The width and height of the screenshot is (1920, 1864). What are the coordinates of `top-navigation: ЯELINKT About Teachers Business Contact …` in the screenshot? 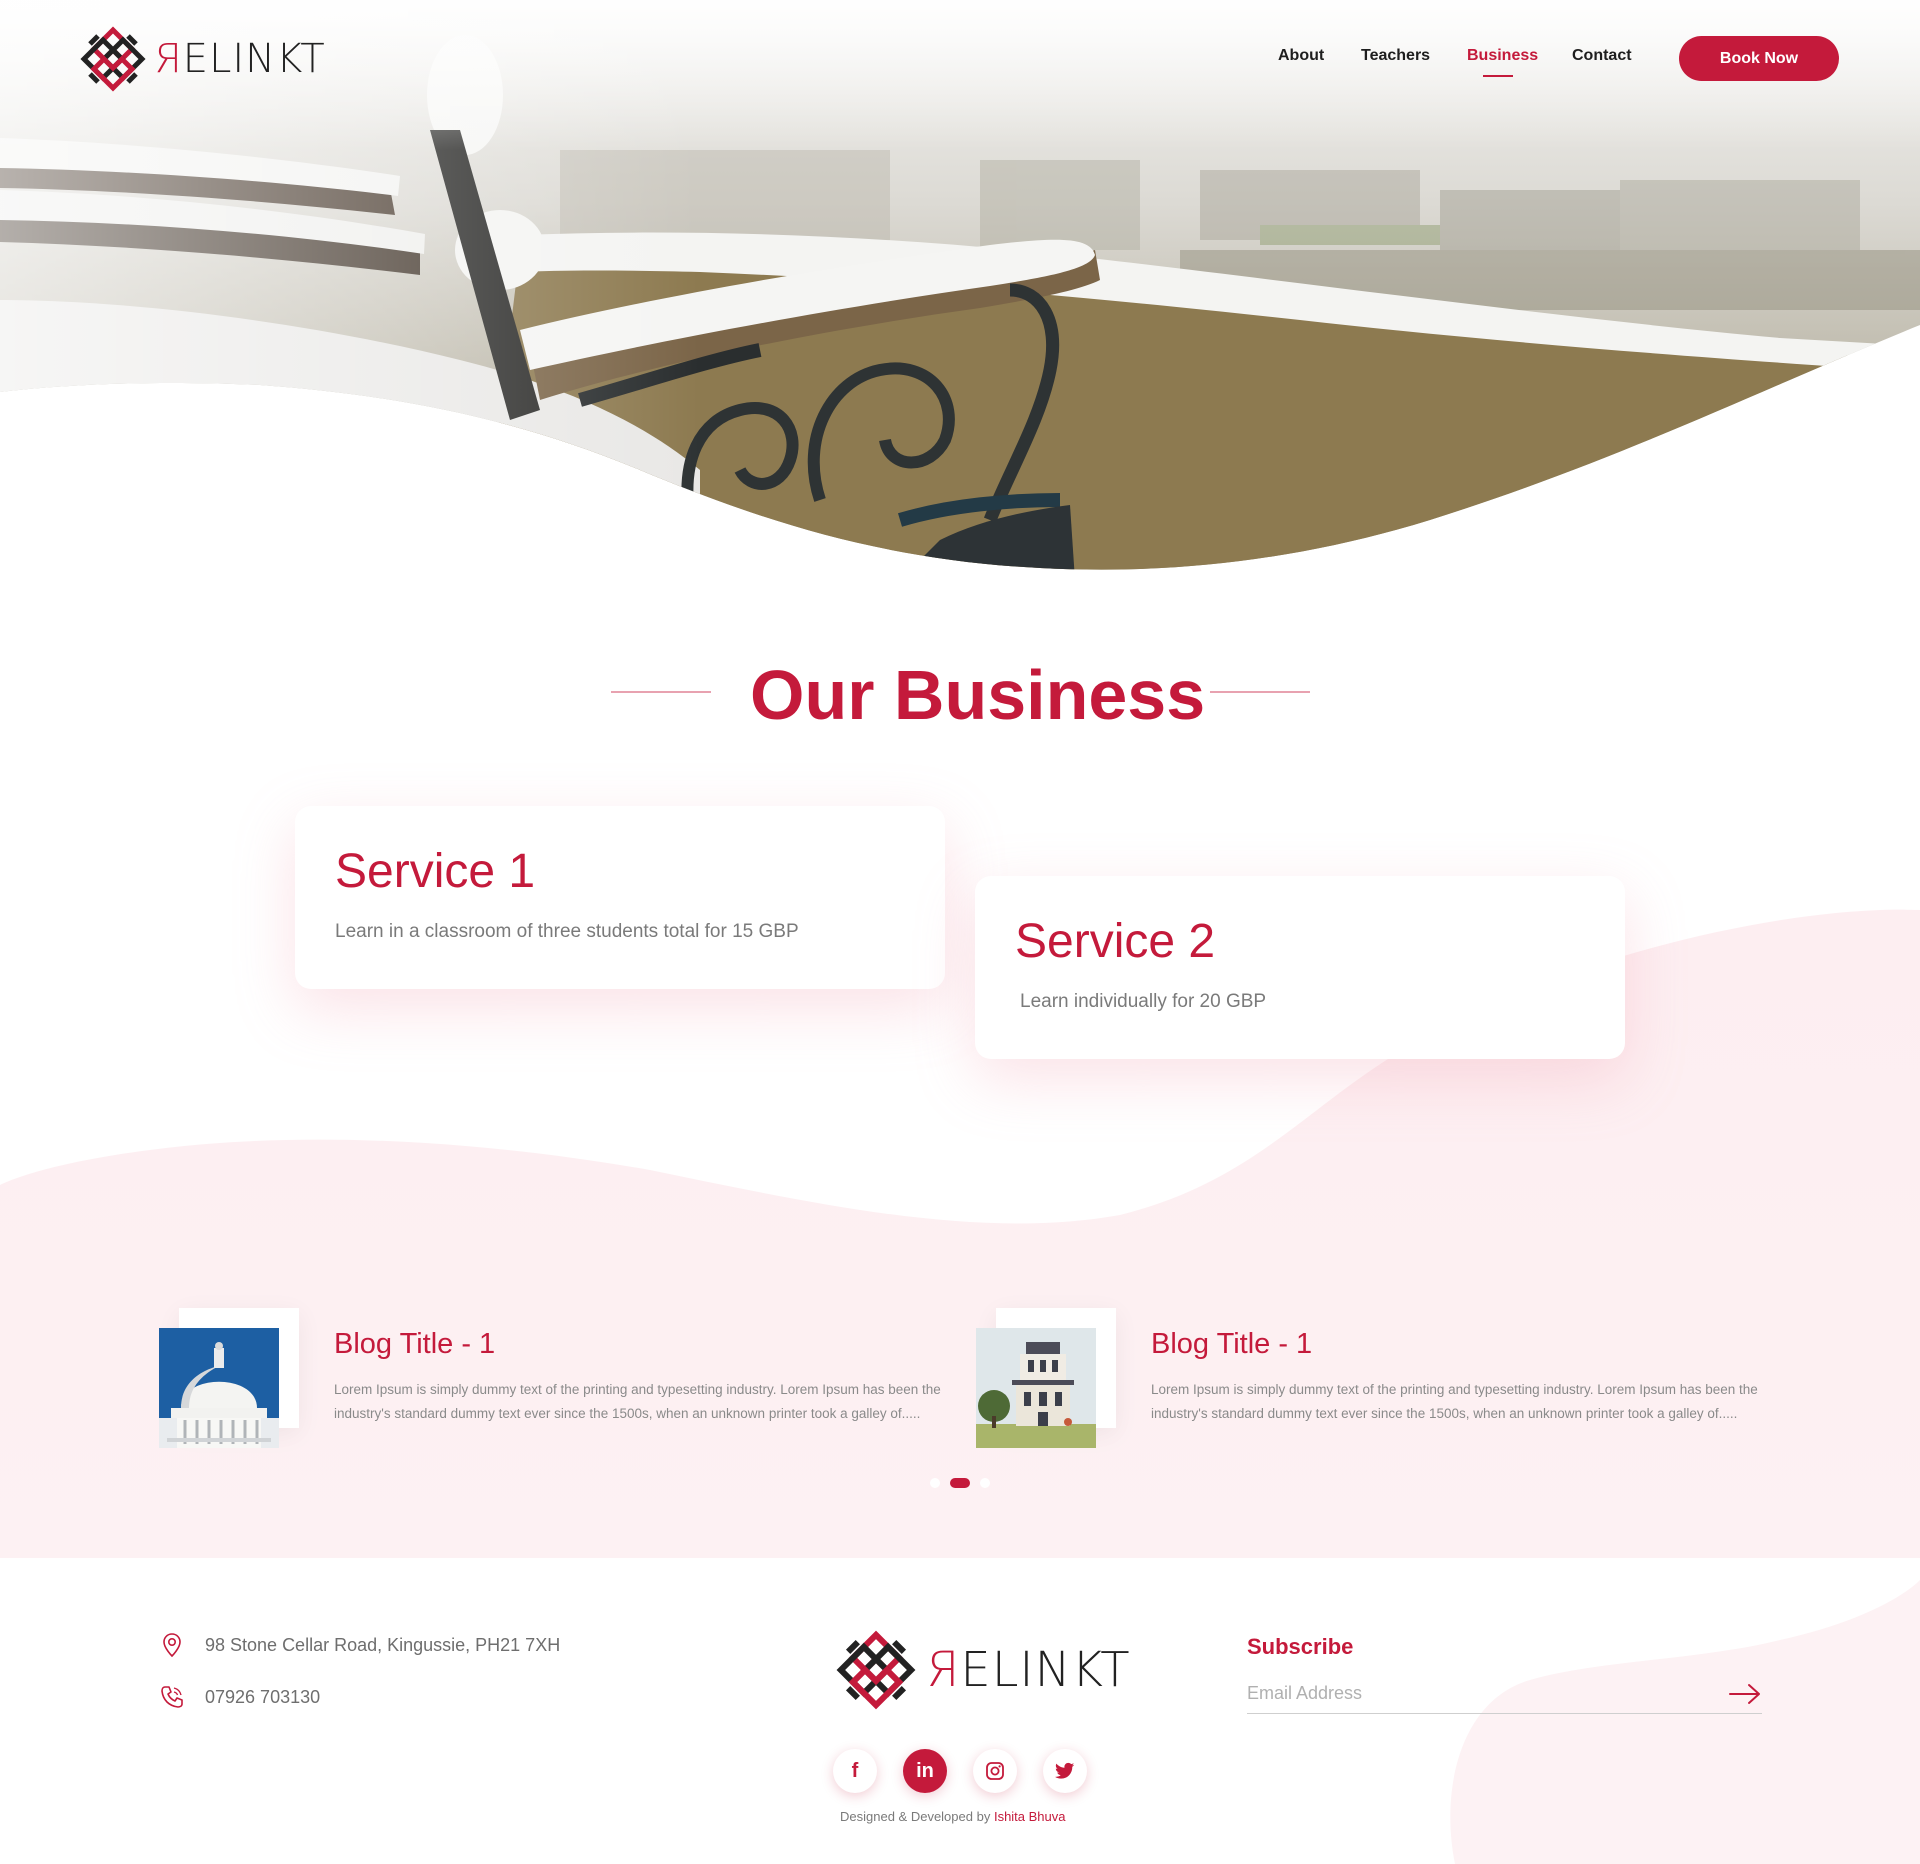 It's located at (960, 60).